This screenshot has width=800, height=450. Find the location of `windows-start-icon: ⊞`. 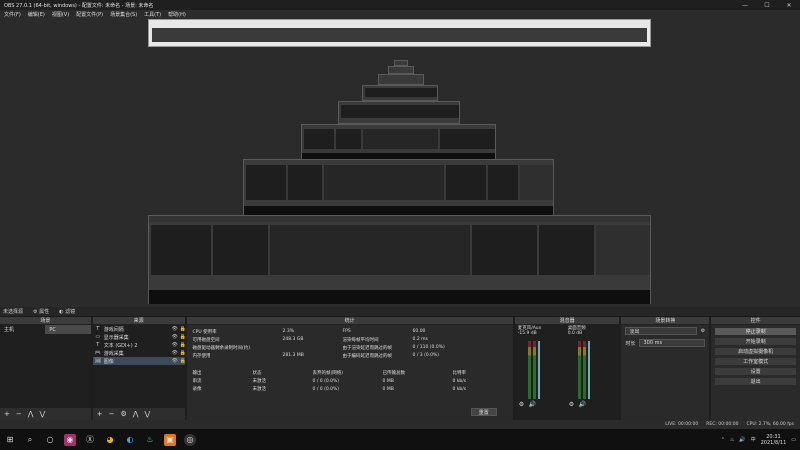

windows-start-icon: ⊞ is located at coordinates (10, 440).